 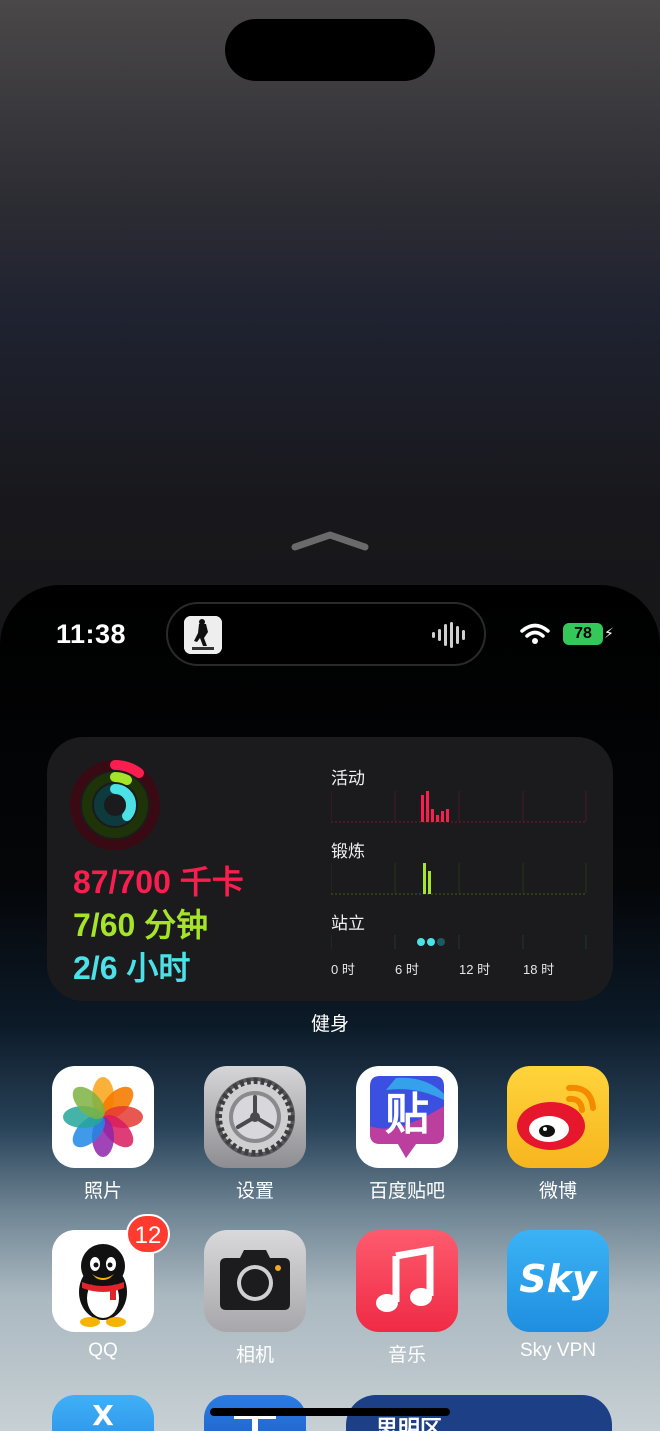 I want to click on move-hourly-chart, so click(x=459, y=807).